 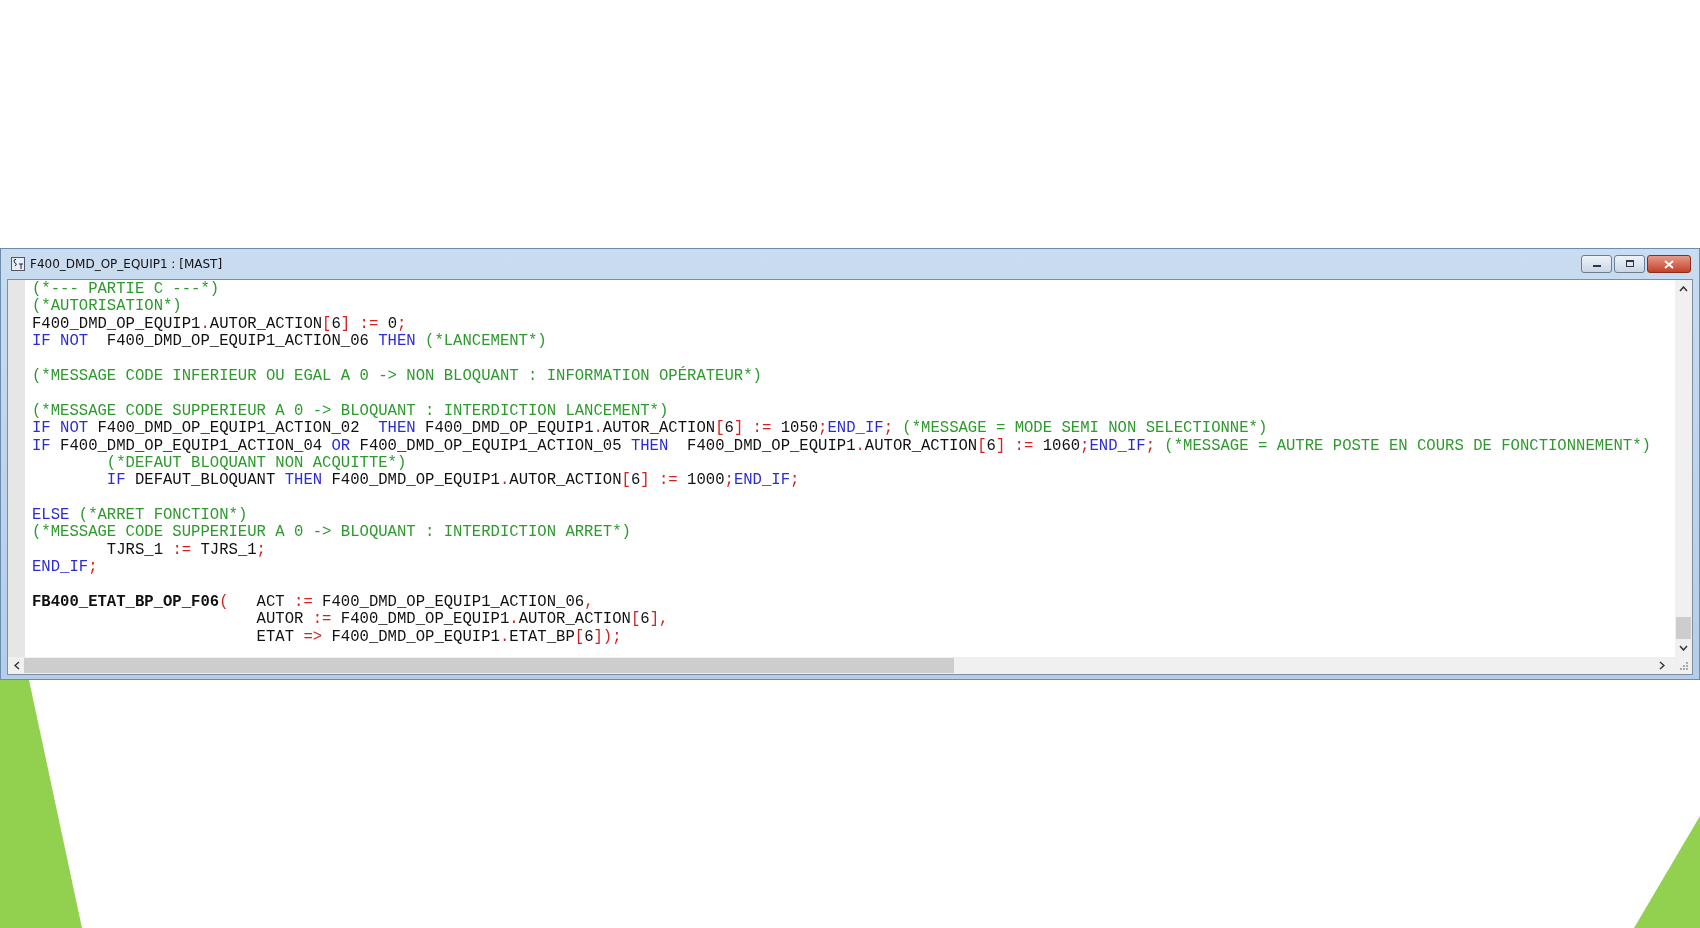 I want to click on code-line: (*MESSAGE CODE INFERIEUR OU EGAL A 0 -> NON BLOQUANT : INFORMATION OPÉRATEUR*), so click(x=397, y=375).